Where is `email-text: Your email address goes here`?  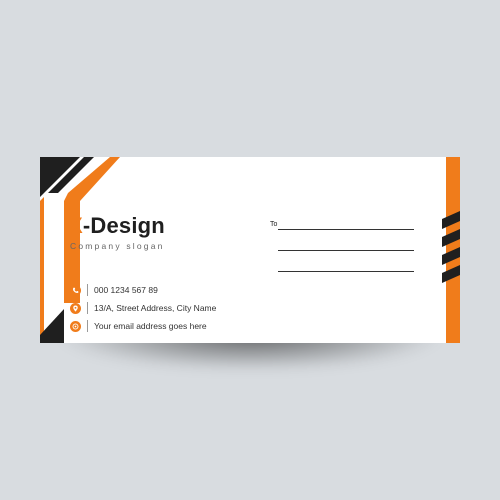
email-text: Your email address goes here is located at coordinates (150, 326).